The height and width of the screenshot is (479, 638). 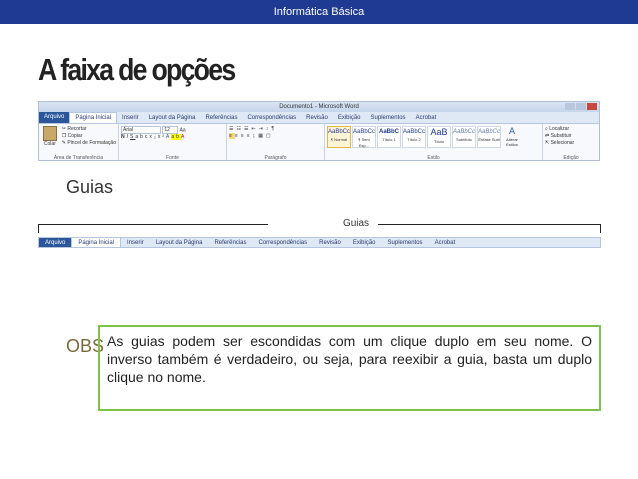 What do you see at coordinates (571, 129) in the screenshot?
I see `find-button: ⌕ Localizar` at bounding box center [571, 129].